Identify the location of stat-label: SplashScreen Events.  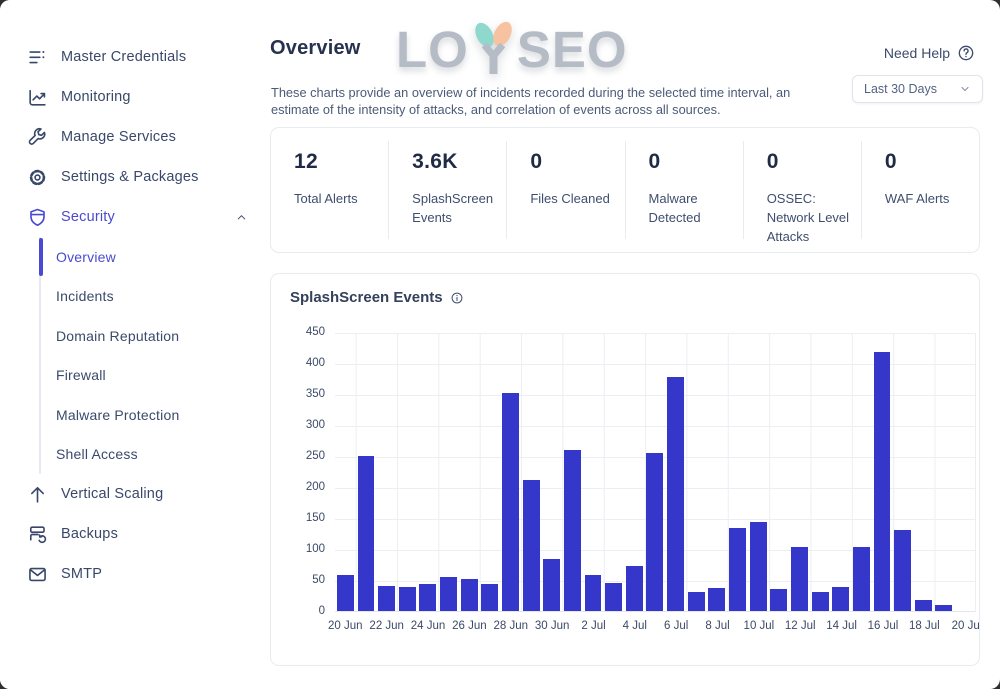
(453, 208).